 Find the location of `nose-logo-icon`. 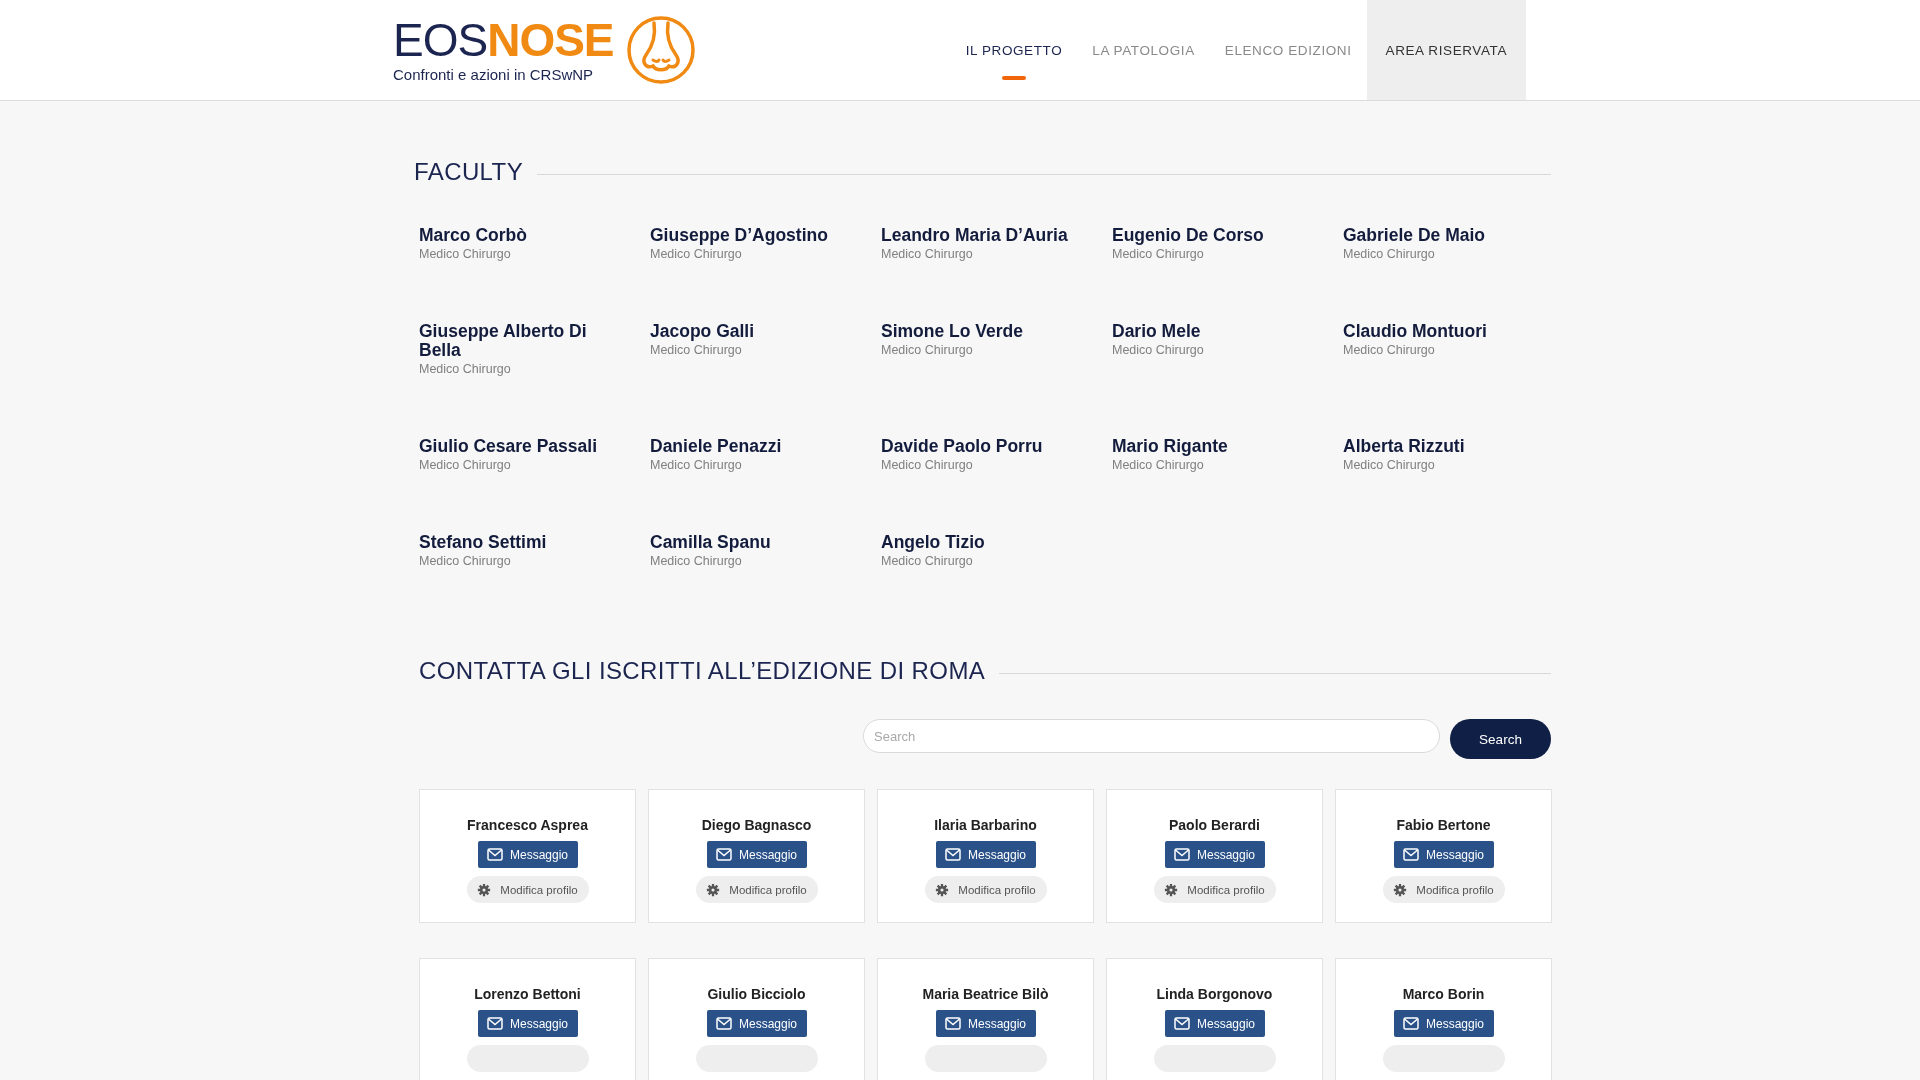

nose-logo-icon is located at coordinates (660, 50).